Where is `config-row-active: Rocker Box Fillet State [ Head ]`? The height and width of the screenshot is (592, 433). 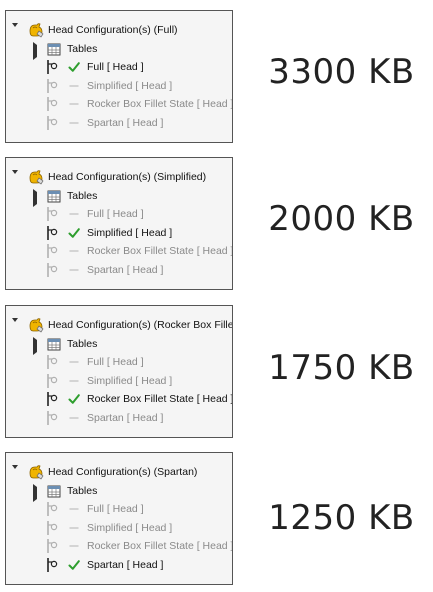 config-row-active: Rocker Box Fillet State [ Head ] is located at coordinates (119, 399).